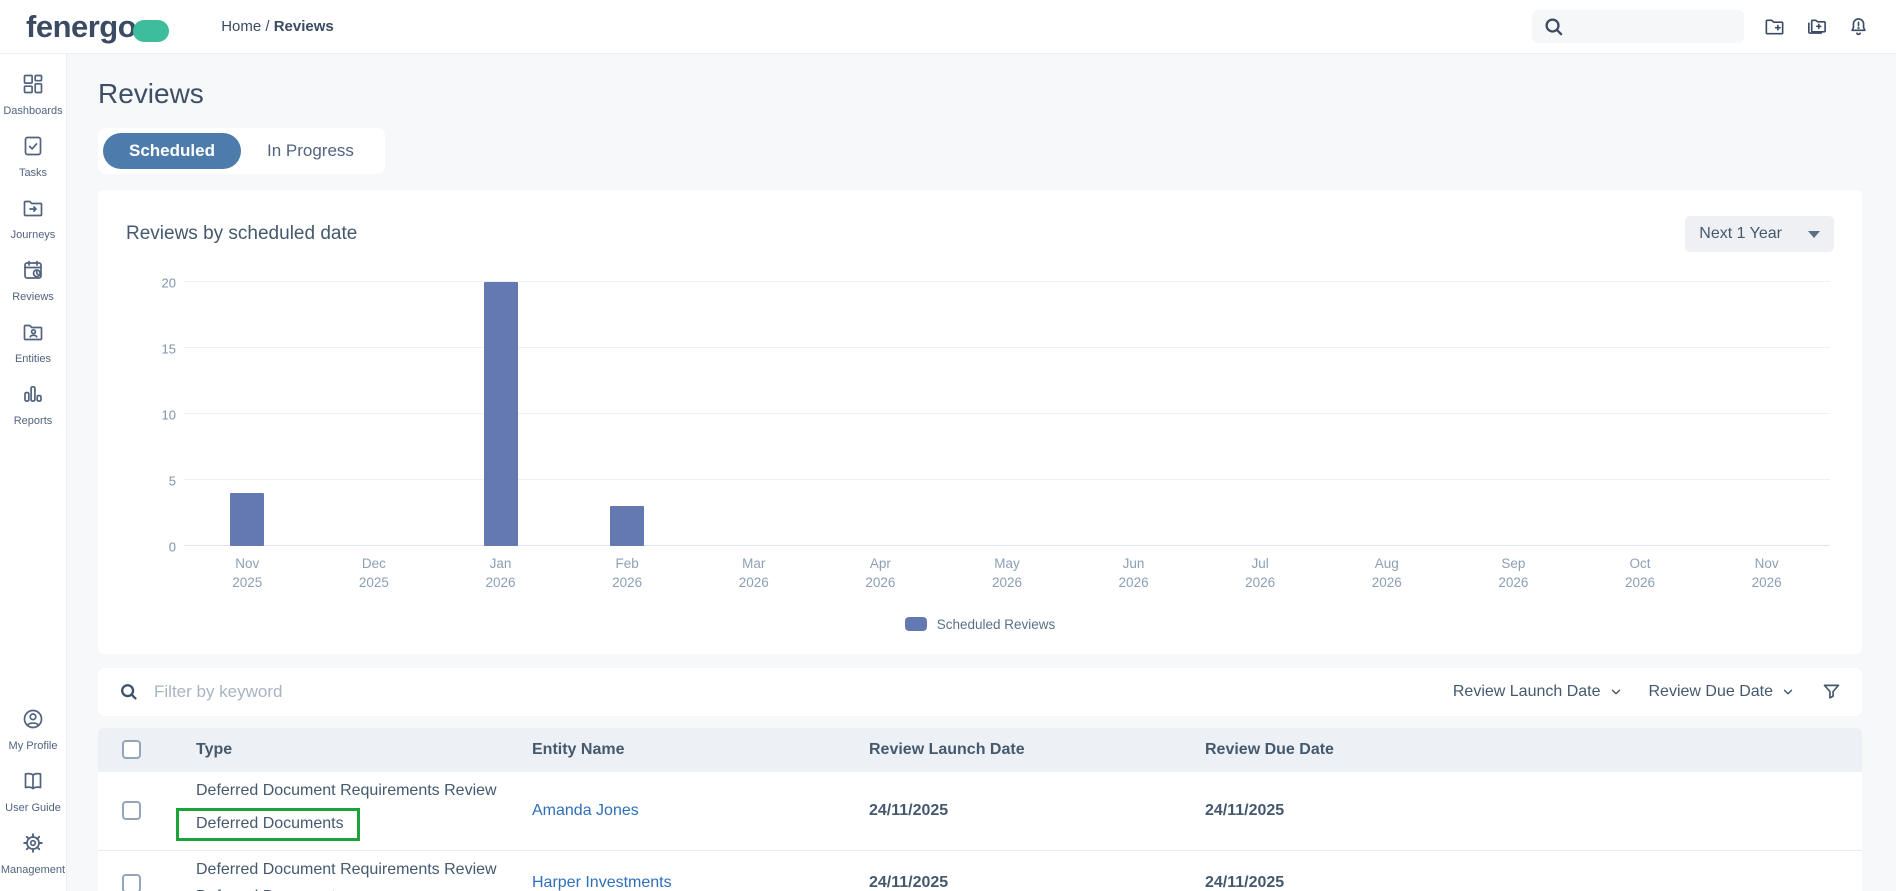 The width and height of the screenshot is (1896, 891). I want to click on breadcrumb: Home / Reviews, so click(277, 26).